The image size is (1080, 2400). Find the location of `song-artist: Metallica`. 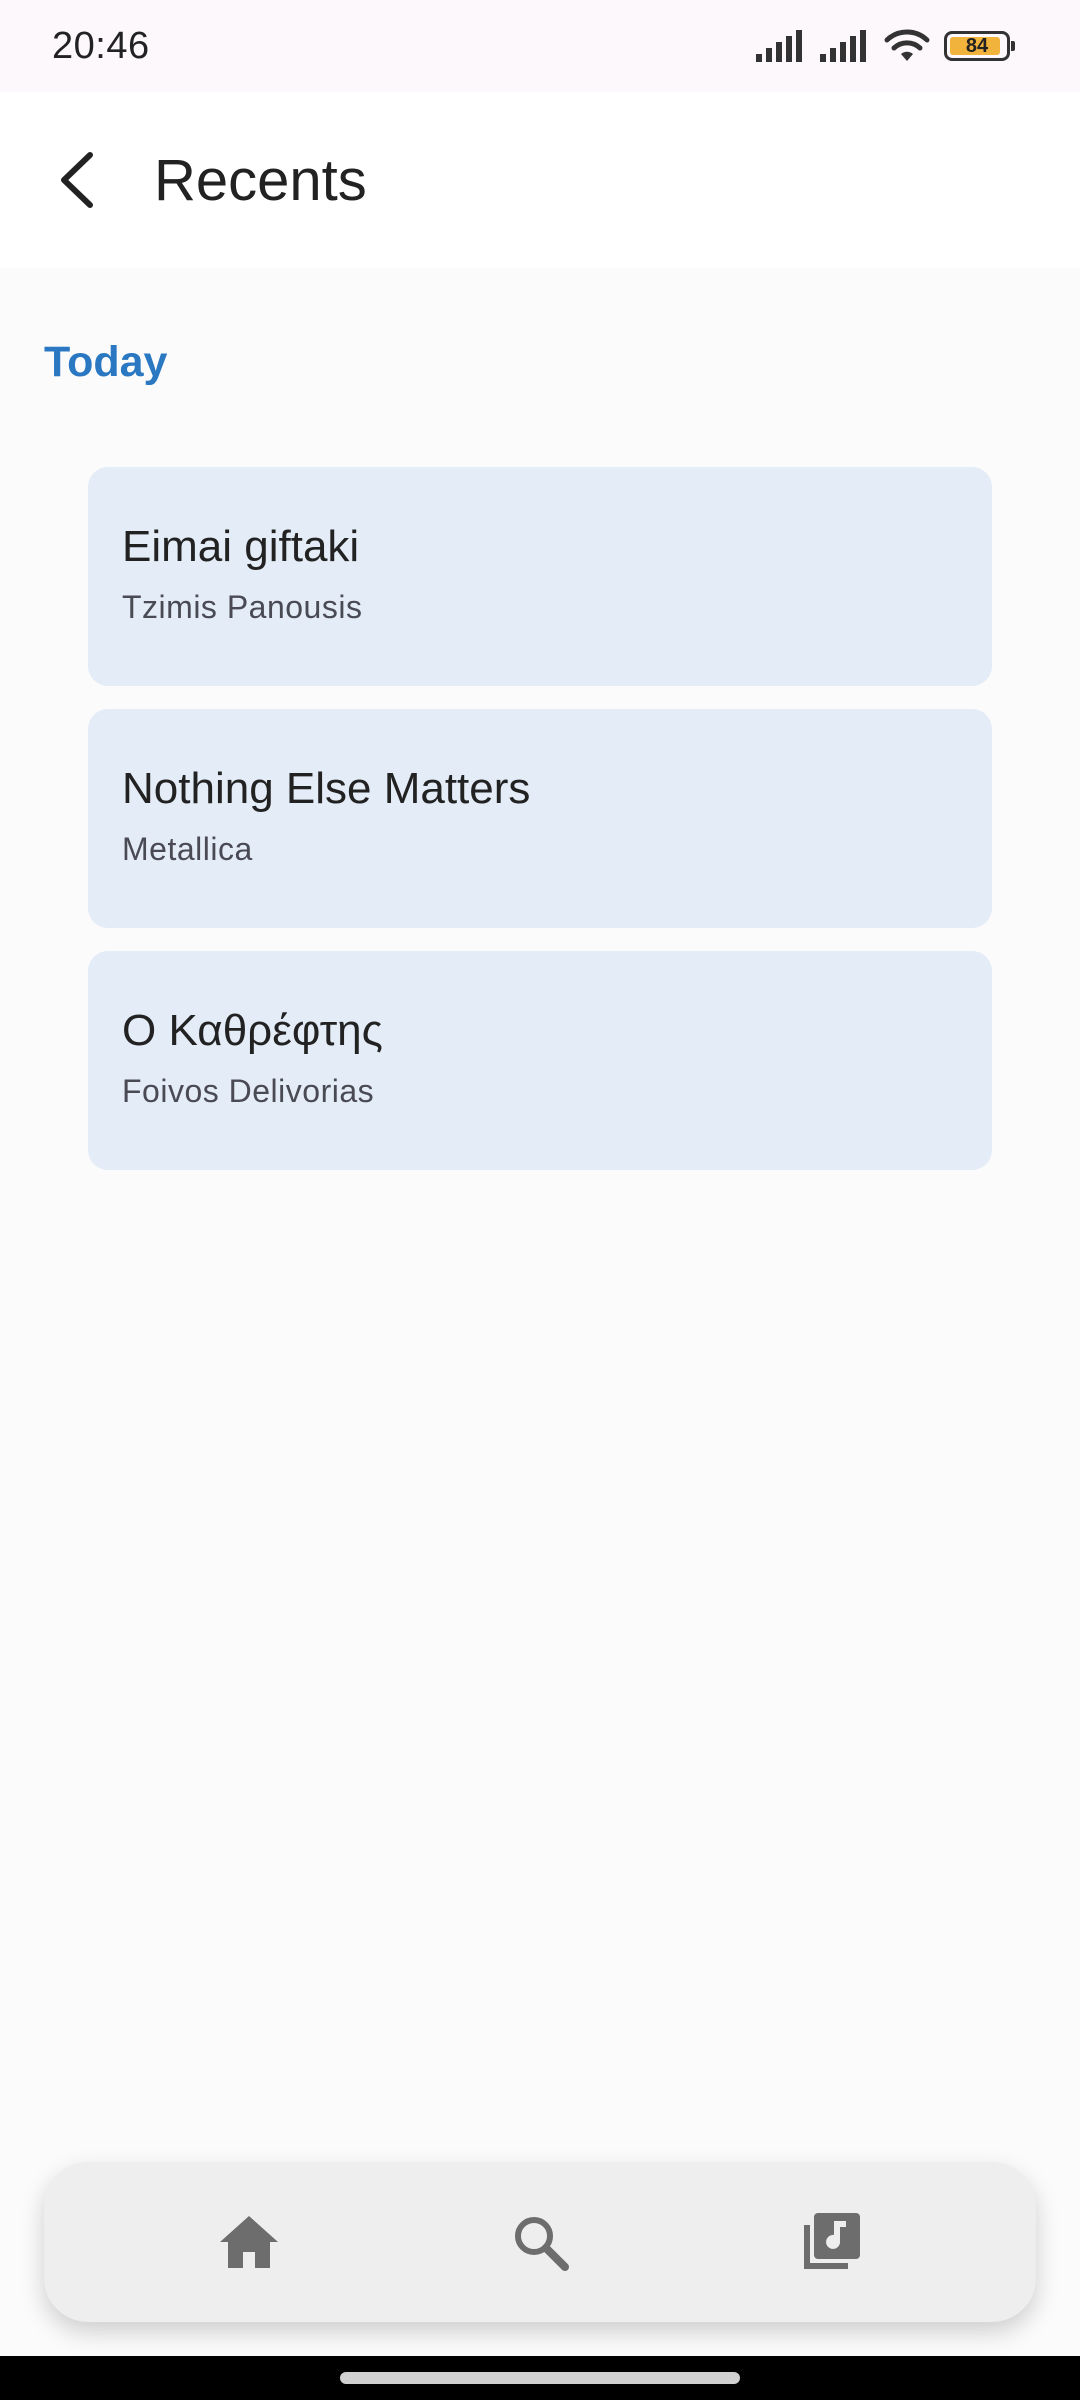

song-artist: Metallica is located at coordinates (187, 849).